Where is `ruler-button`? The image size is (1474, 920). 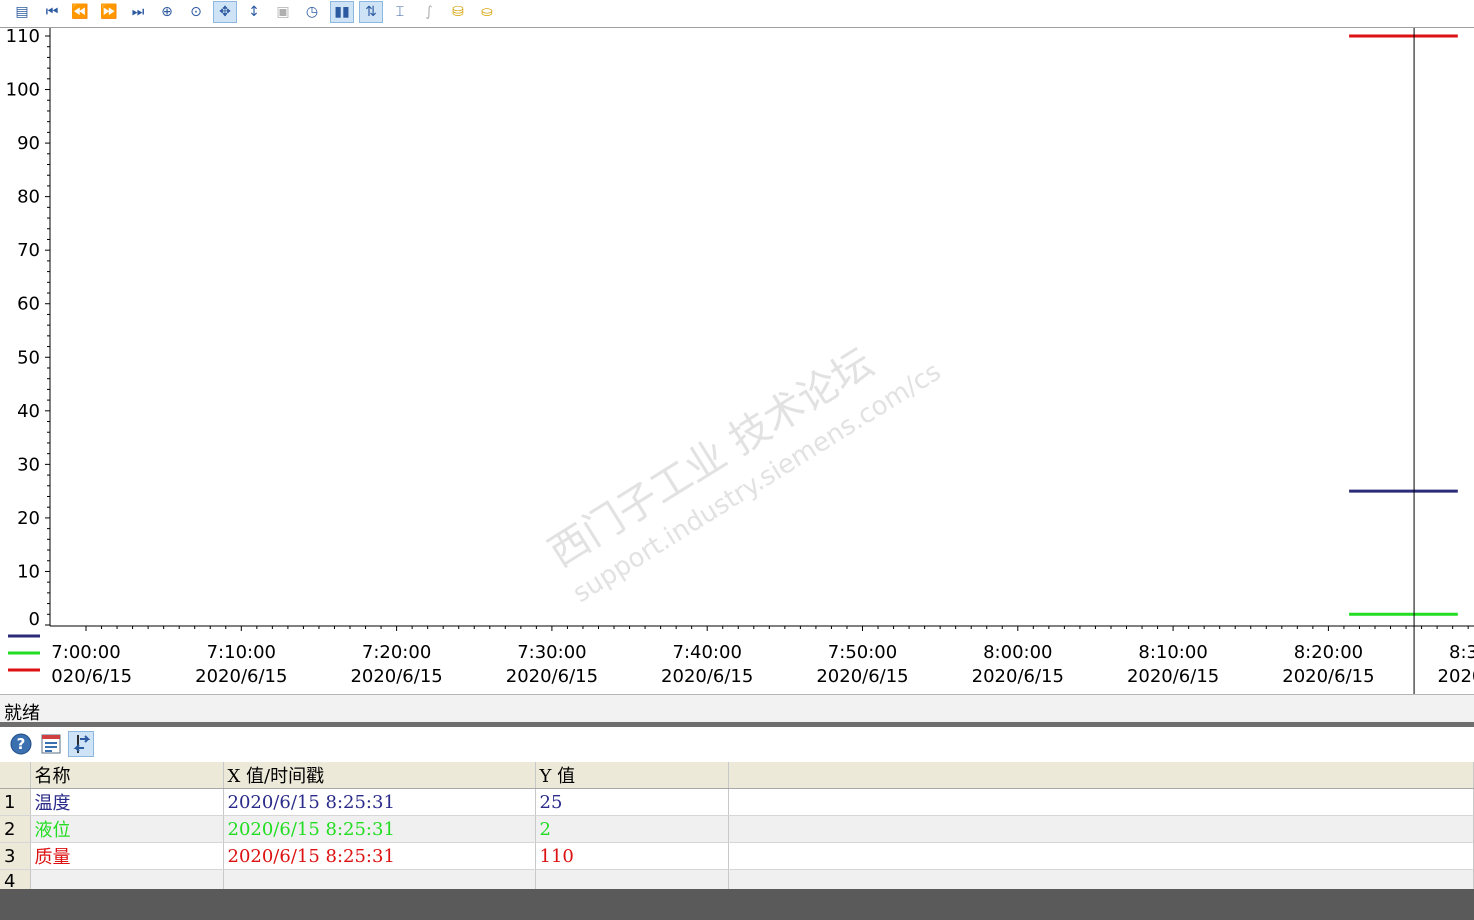
ruler-button is located at coordinates (81, 744).